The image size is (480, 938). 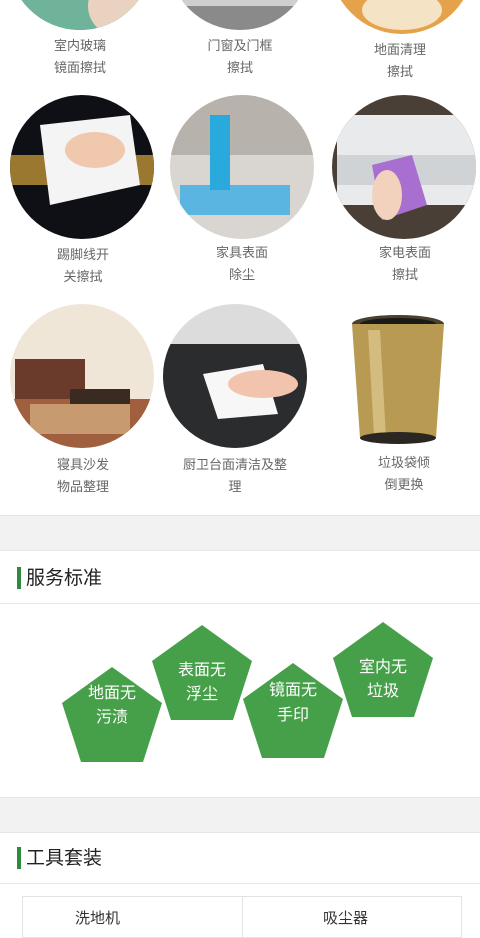 What do you see at coordinates (293, 710) in the screenshot?
I see `standard-badge: 镜面无 手印` at bounding box center [293, 710].